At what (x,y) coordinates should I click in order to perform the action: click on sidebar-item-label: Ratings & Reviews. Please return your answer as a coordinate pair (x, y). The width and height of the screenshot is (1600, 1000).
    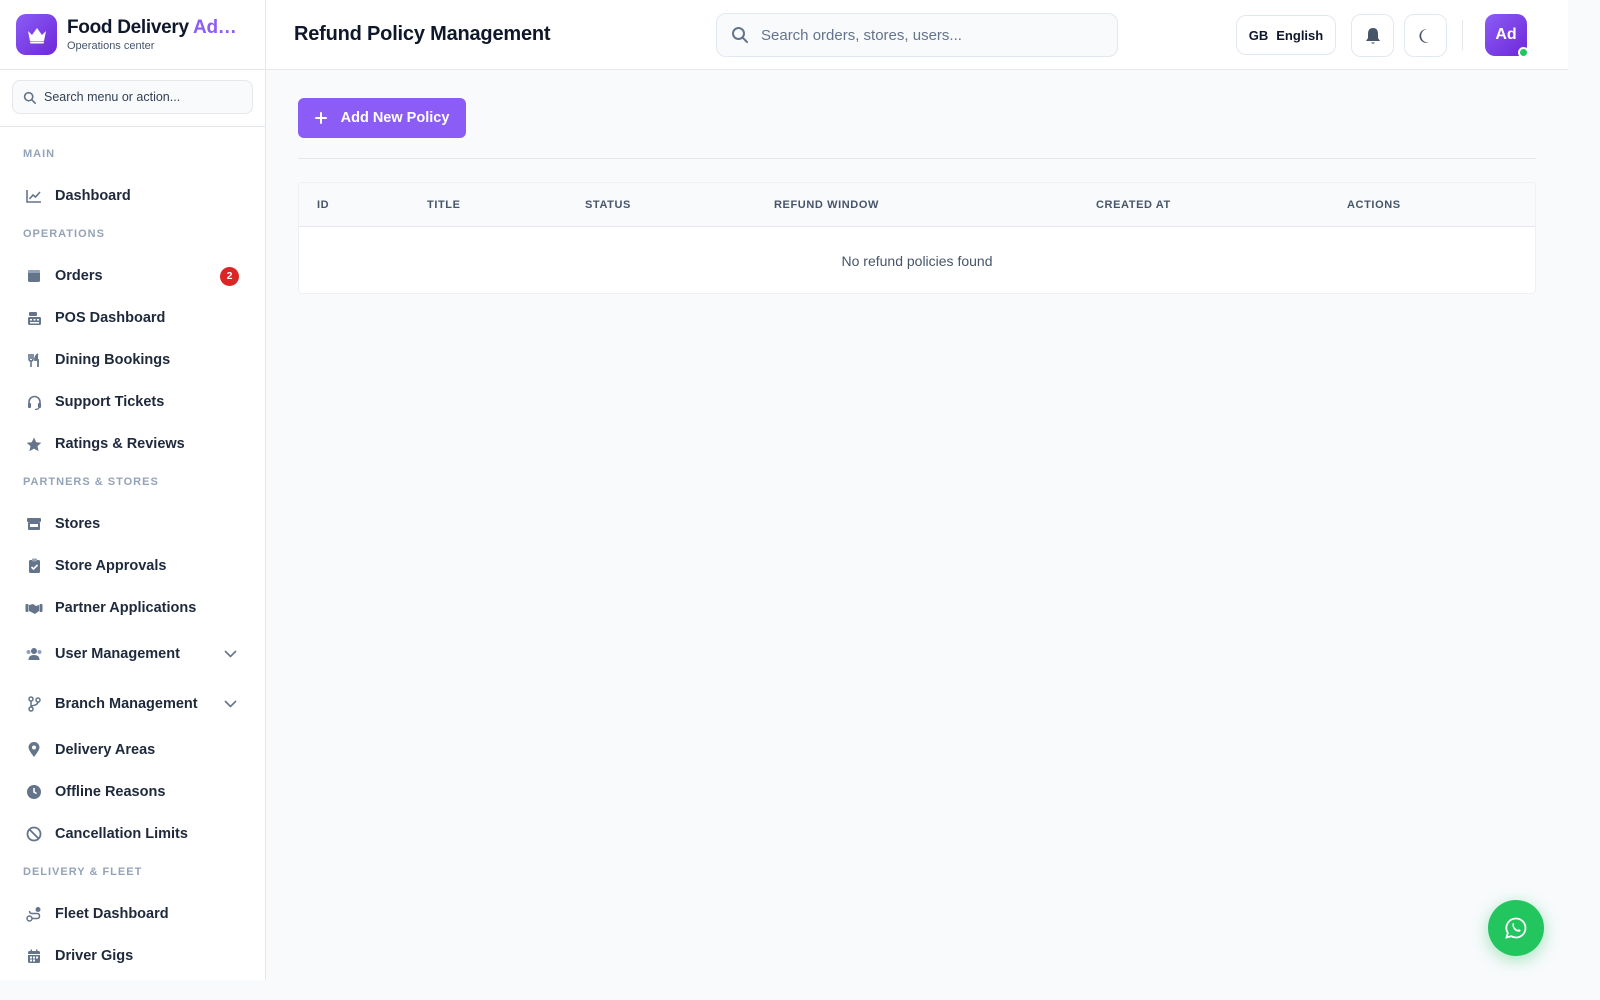
    Looking at the image, I should click on (120, 444).